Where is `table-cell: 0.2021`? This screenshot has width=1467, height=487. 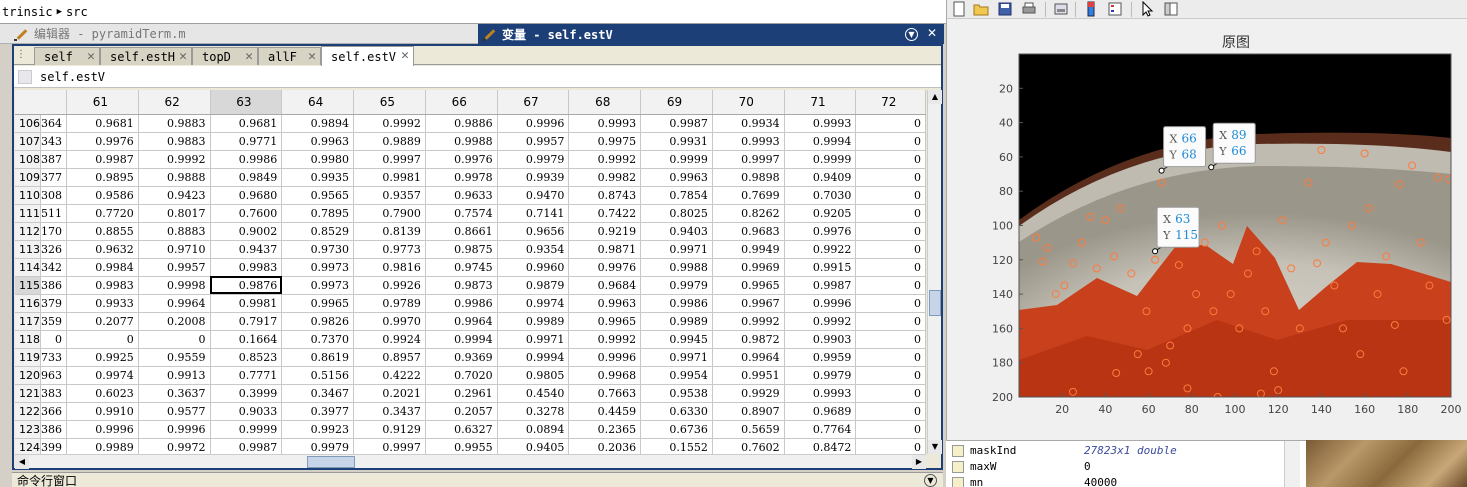
table-cell: 0.2021 is located at coordinates (389, 393).